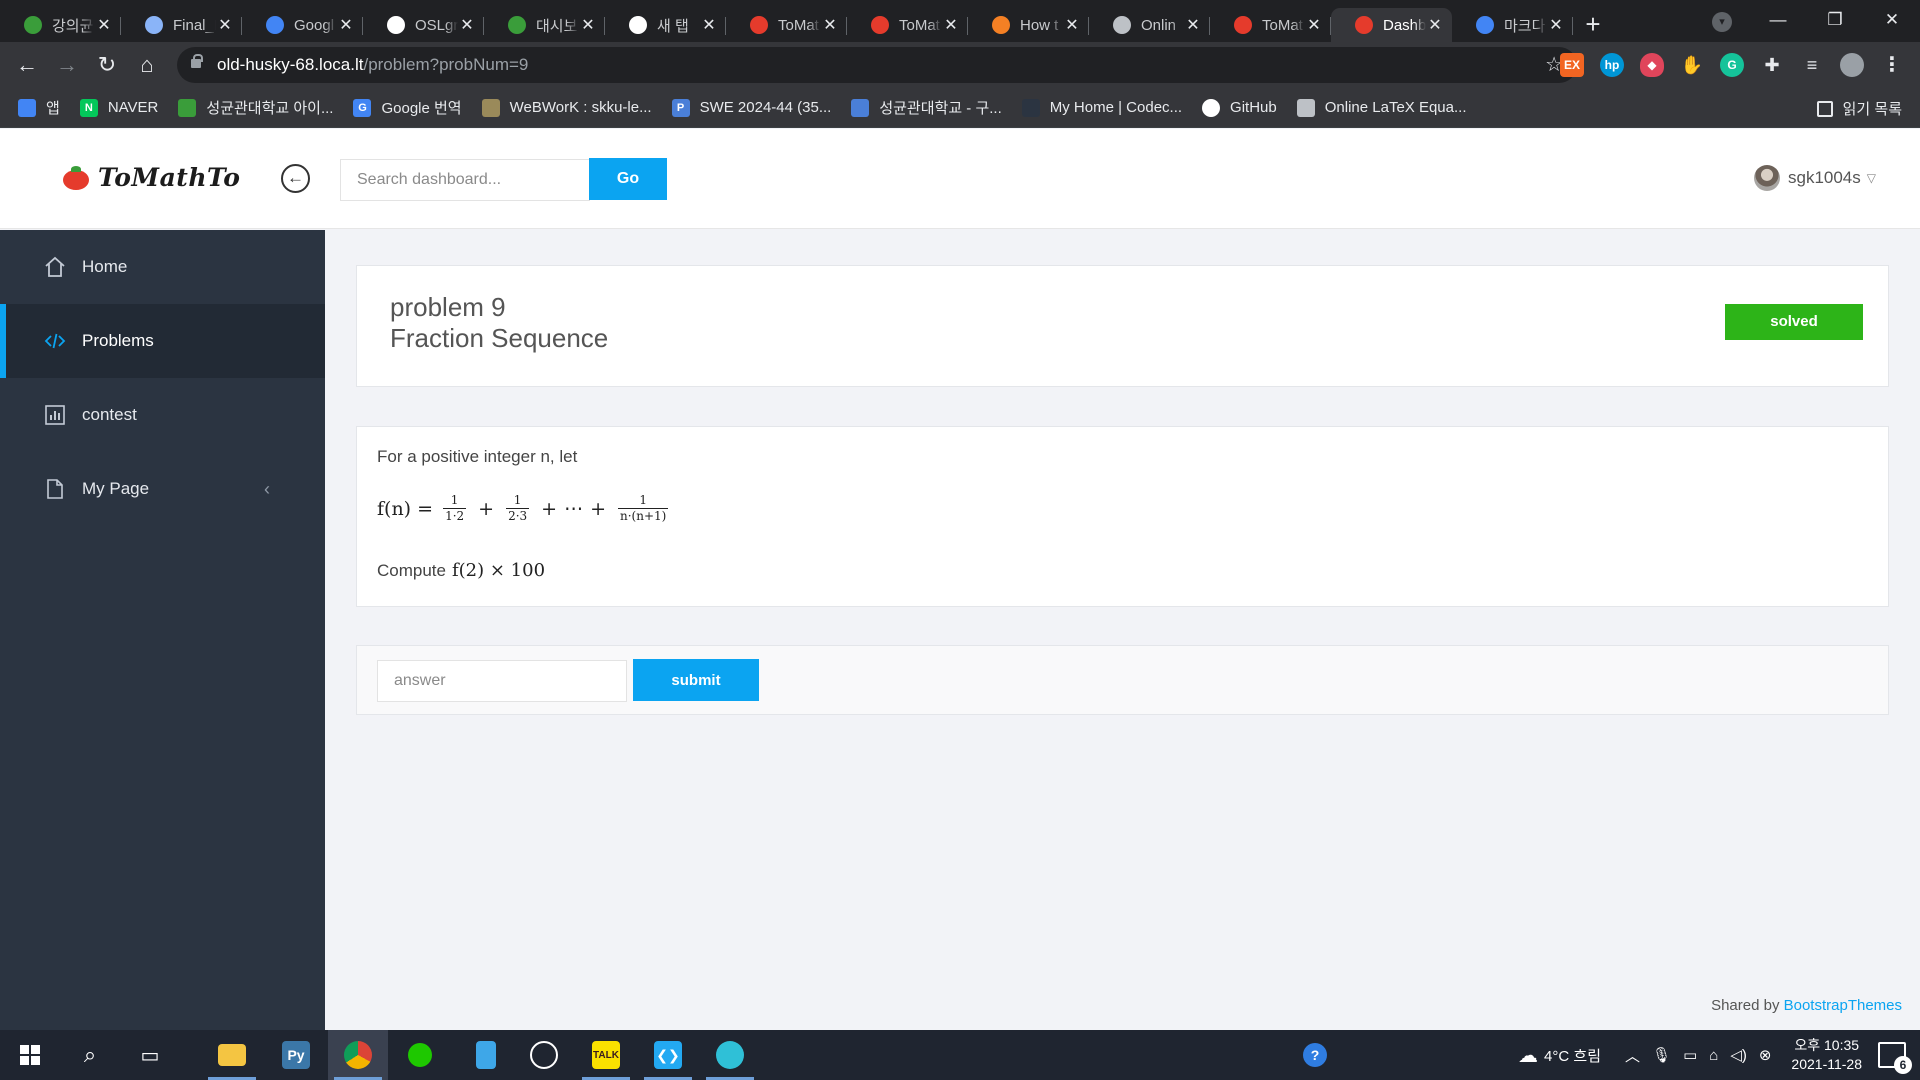  I want to click on browser-tab: Dashb ✕, so click(1391, 25).